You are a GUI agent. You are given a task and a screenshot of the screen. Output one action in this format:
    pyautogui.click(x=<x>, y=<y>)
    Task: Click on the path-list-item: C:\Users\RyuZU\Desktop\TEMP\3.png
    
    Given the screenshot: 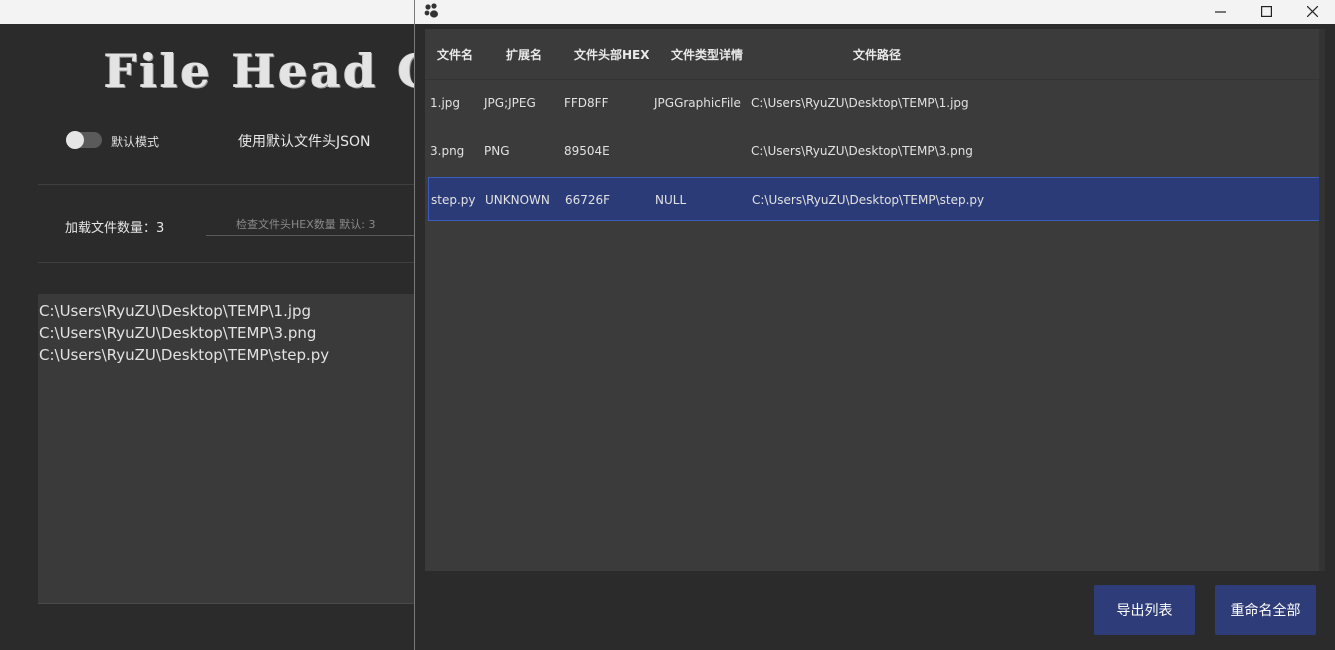 What is the action you would take?
    pyautogui.click(x=227, y=333)
    